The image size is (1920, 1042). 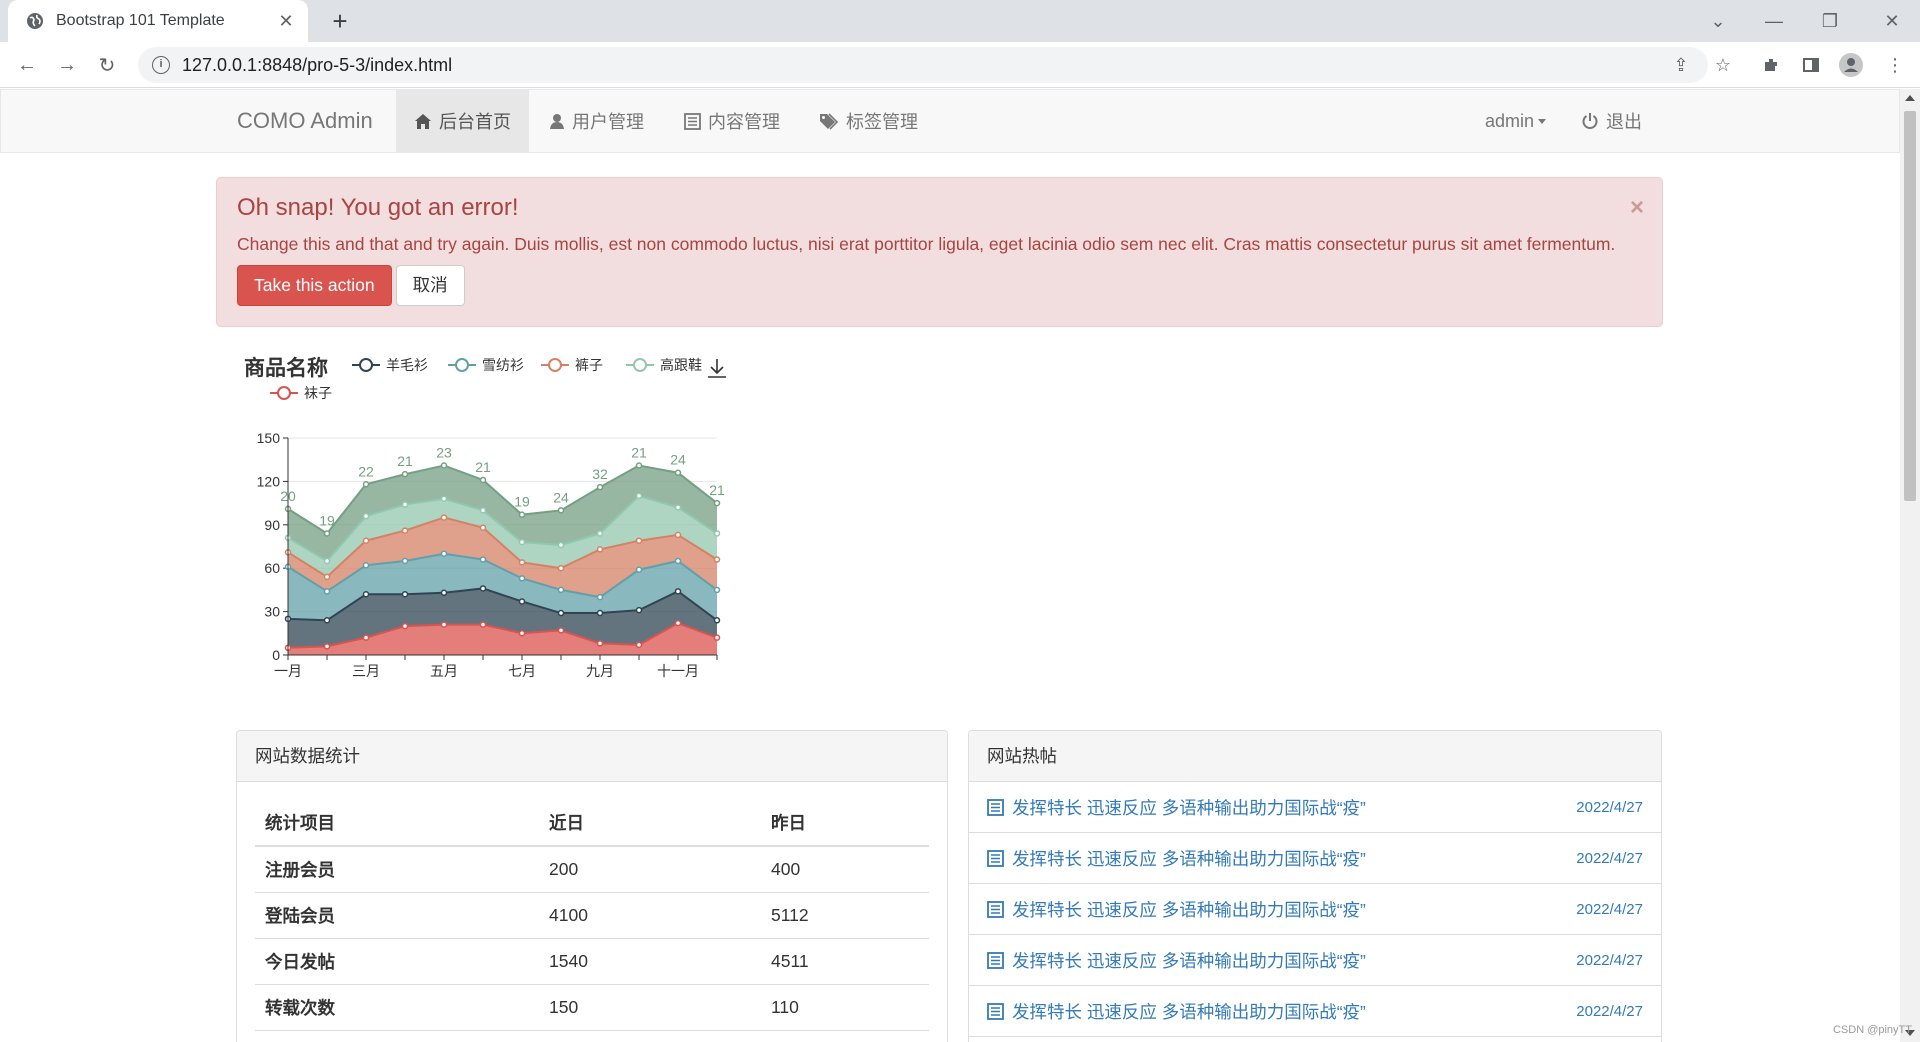 I want to click on nav-item-label: 用户管理, so click(x=608, y=122).